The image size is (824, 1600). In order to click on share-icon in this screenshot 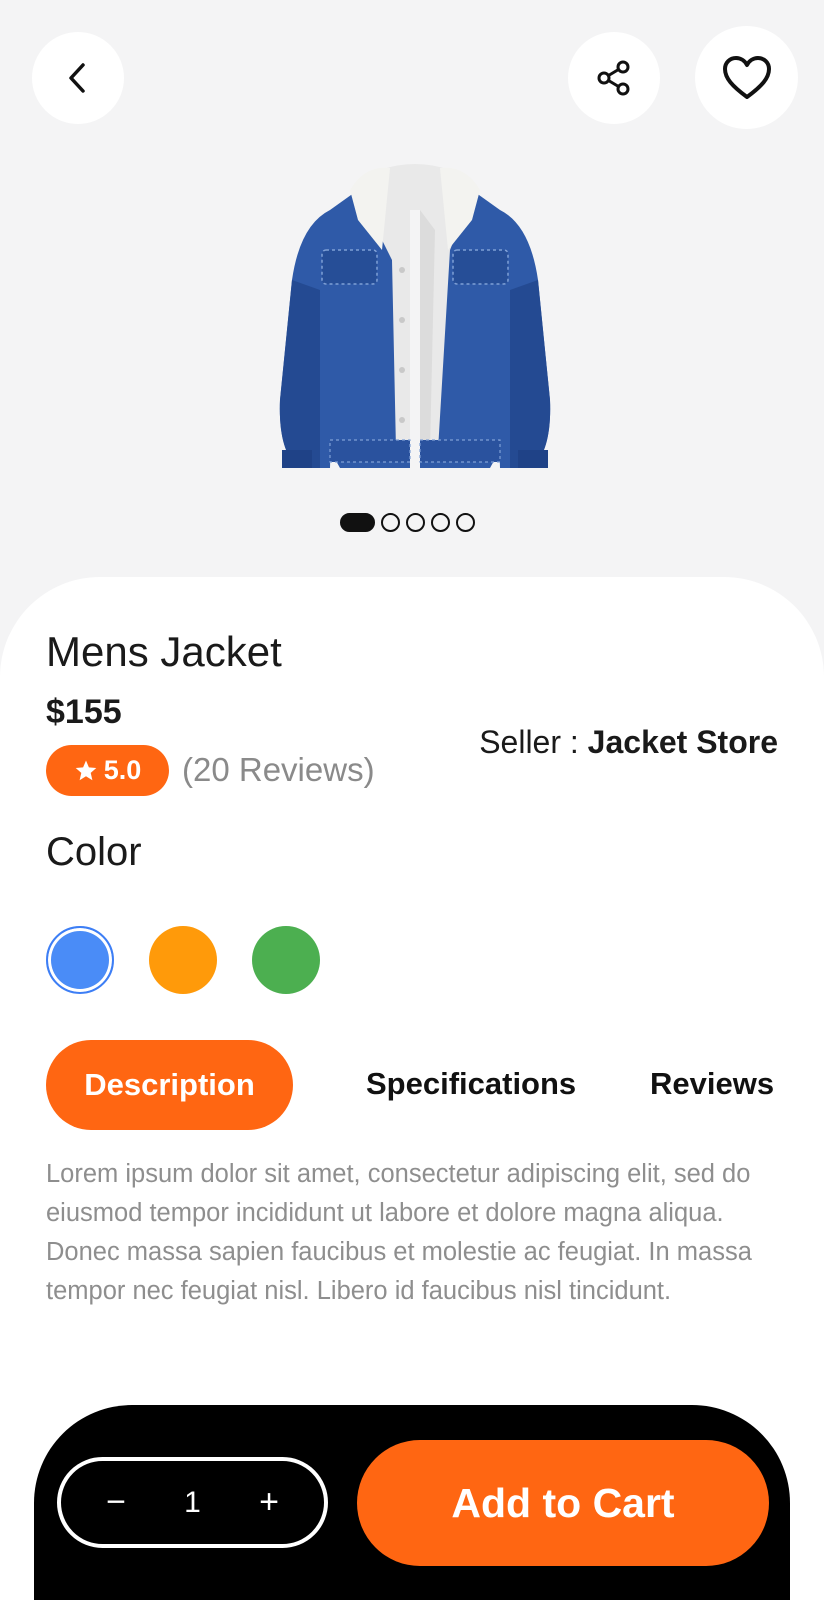, I will do `click(613, 78)`.